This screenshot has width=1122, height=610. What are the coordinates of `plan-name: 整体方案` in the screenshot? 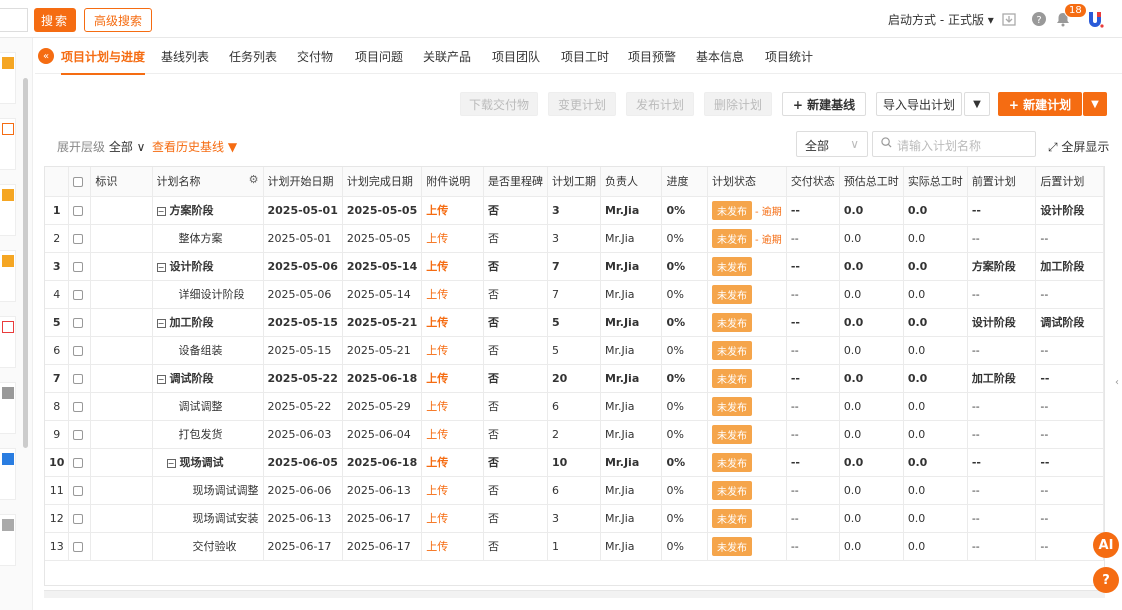 It's located at (201, 238).